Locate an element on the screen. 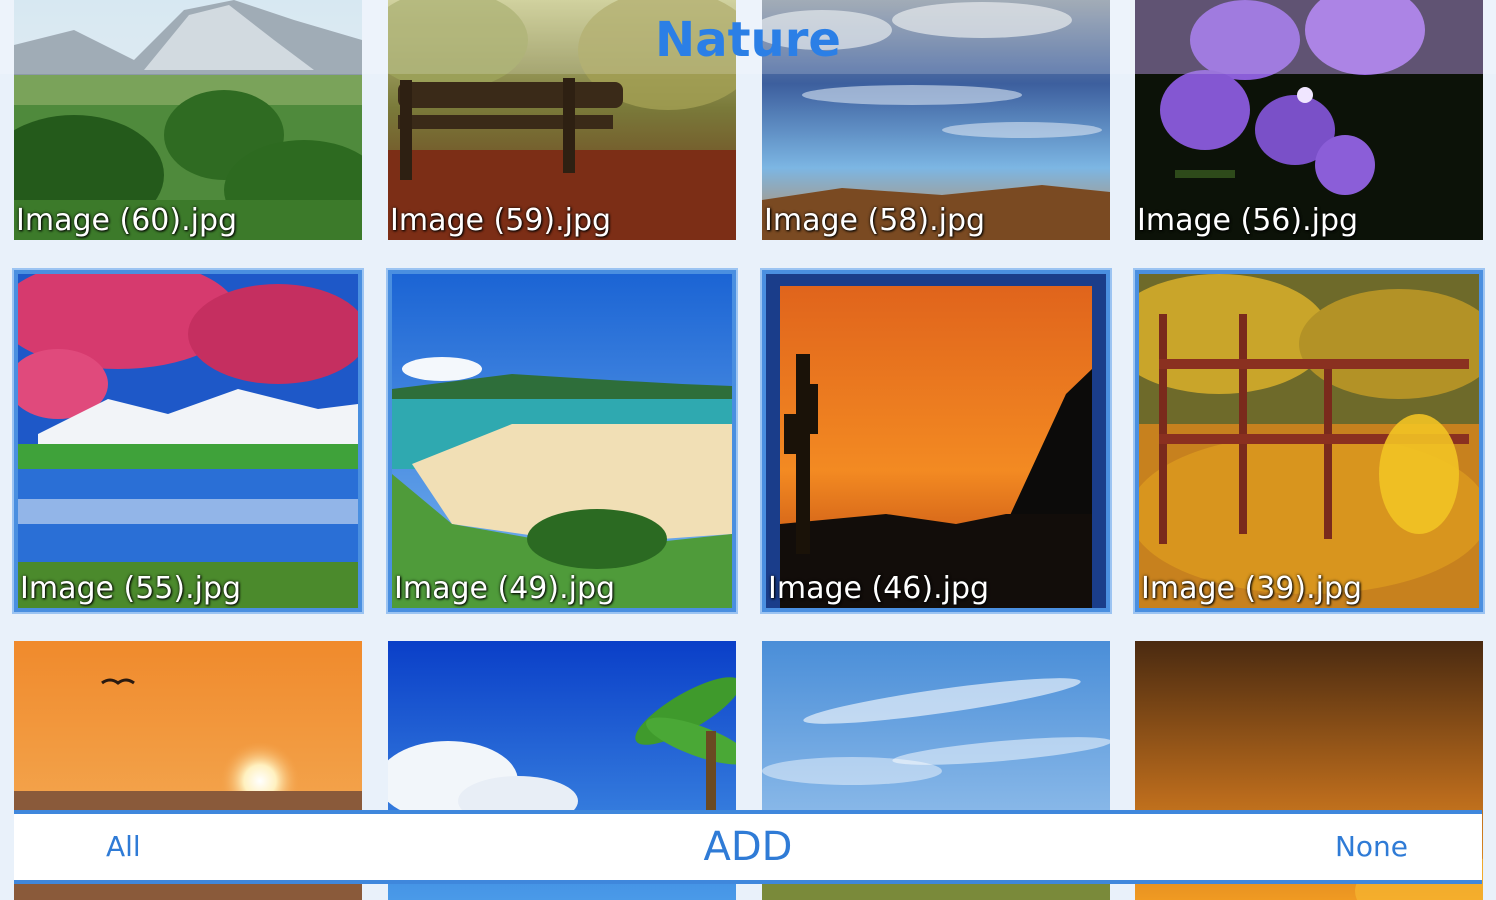 This screenshot has width=1496, height=900. image-filename: Image (46).jpg is located at coordinates (879, 588).